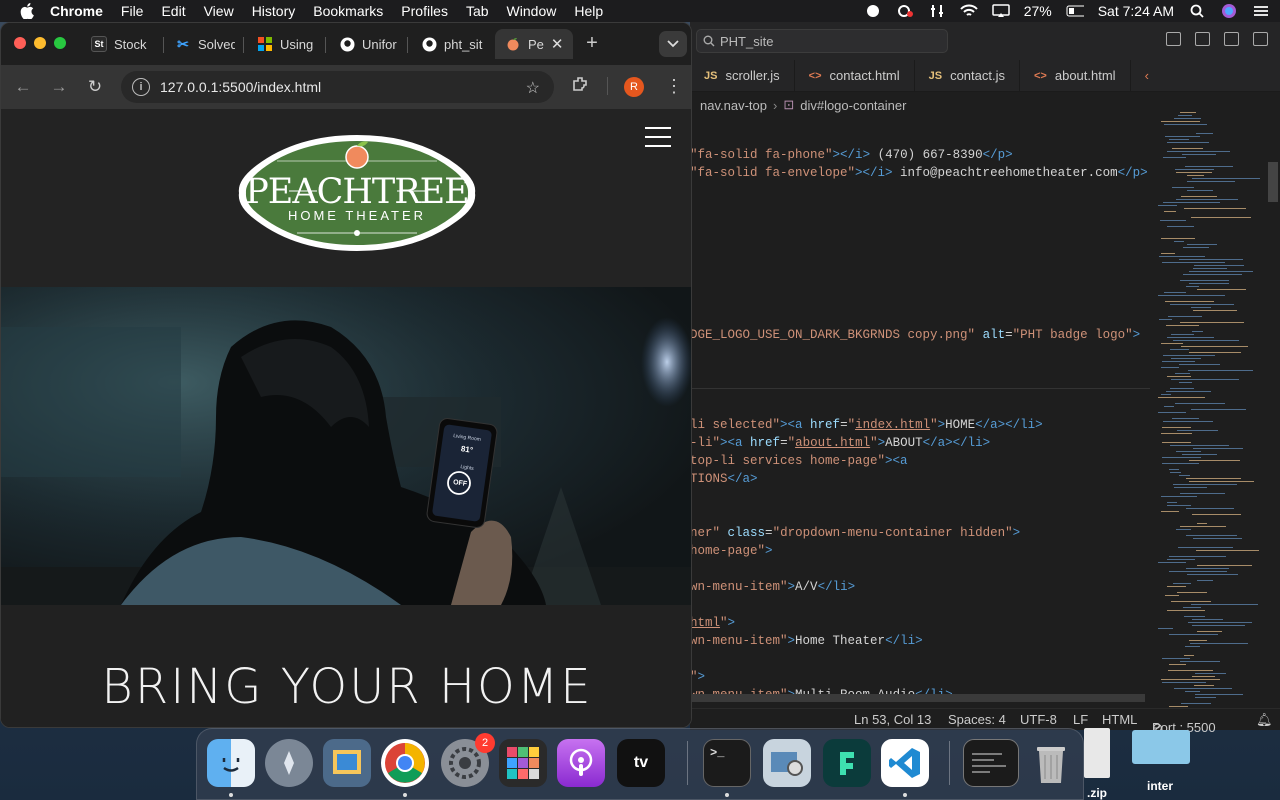 This screenshot has width=1280, height=800. I want to click on customize-layout-icon, so click(1260, 39).